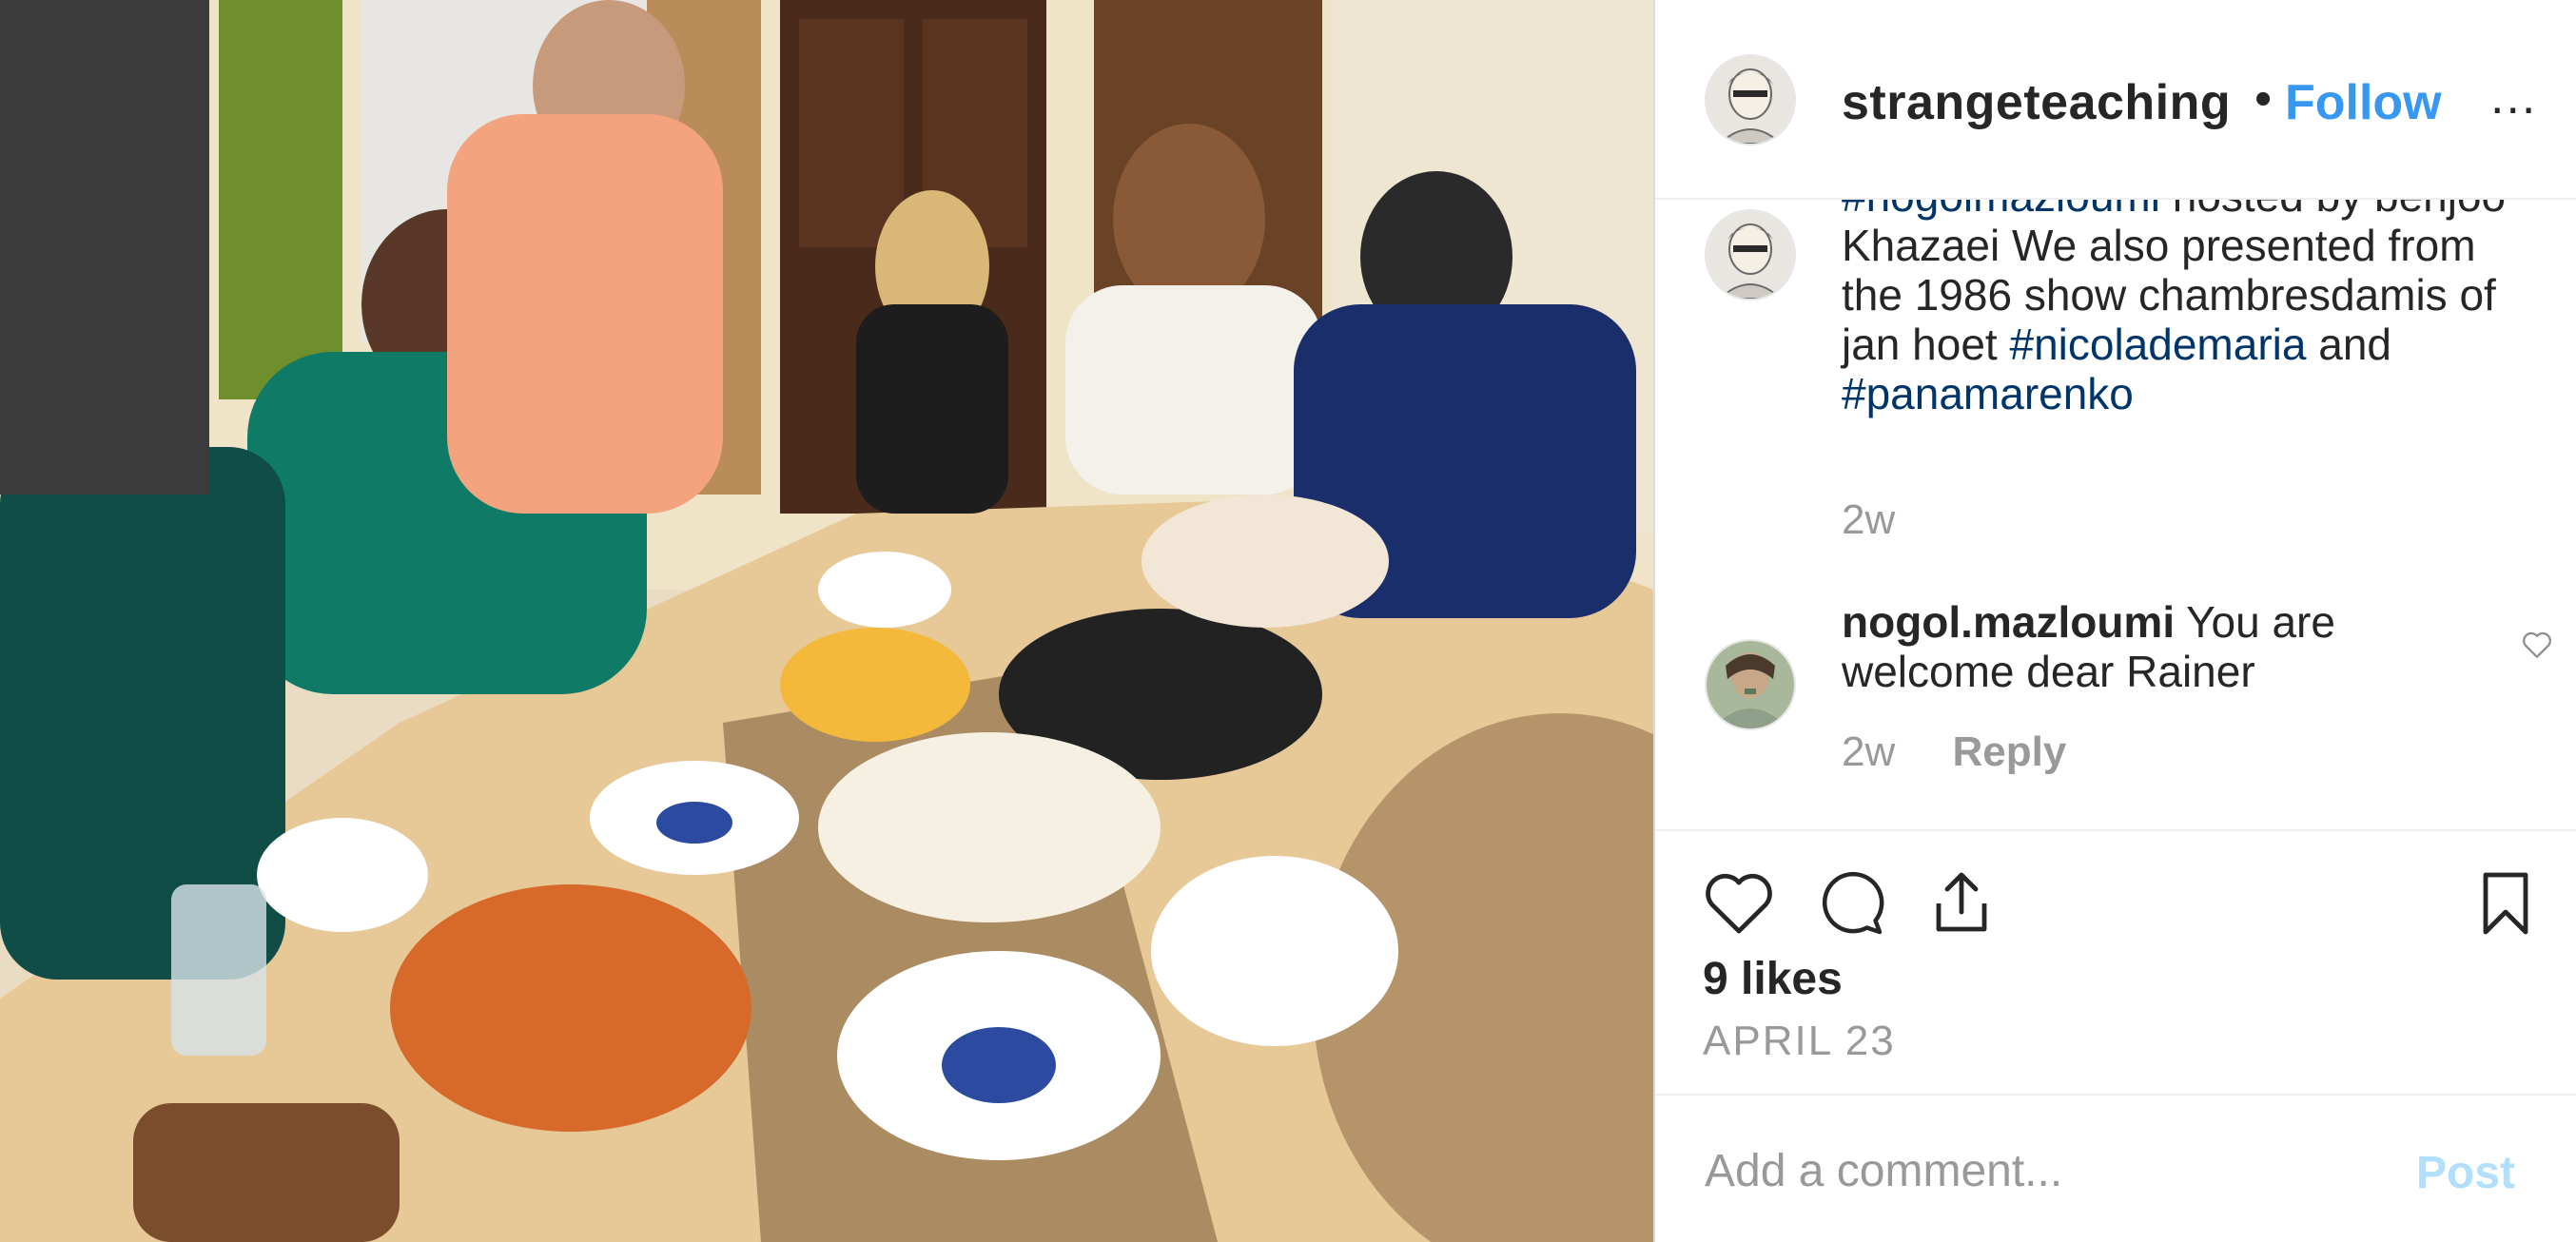 This screenshot has height=1242, width=2576. What do you see at coordinates (1853, 903) in the screenshot?
I see `comment-icon` at bounding box center [1853, 903].